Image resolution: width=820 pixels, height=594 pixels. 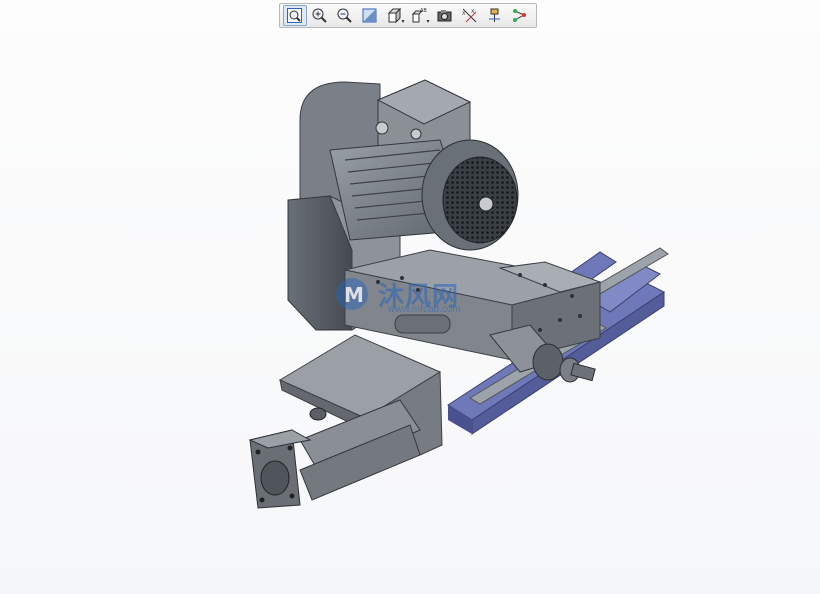 I want to click on watermark-logo-letter: M, so click(x=354, y=295).